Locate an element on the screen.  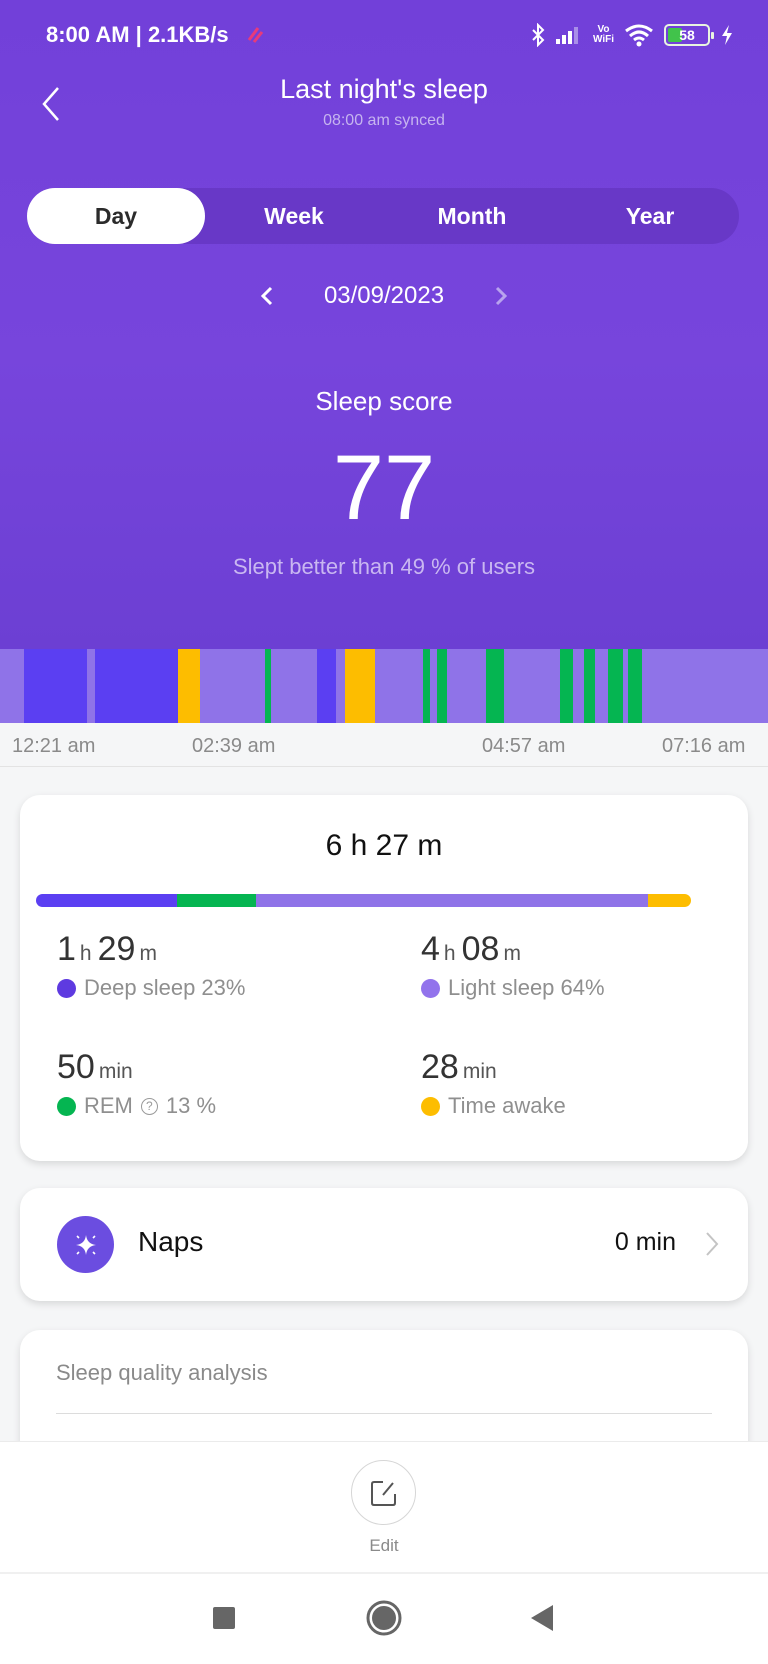
edit-icon is located at coordinates (383, 1493).